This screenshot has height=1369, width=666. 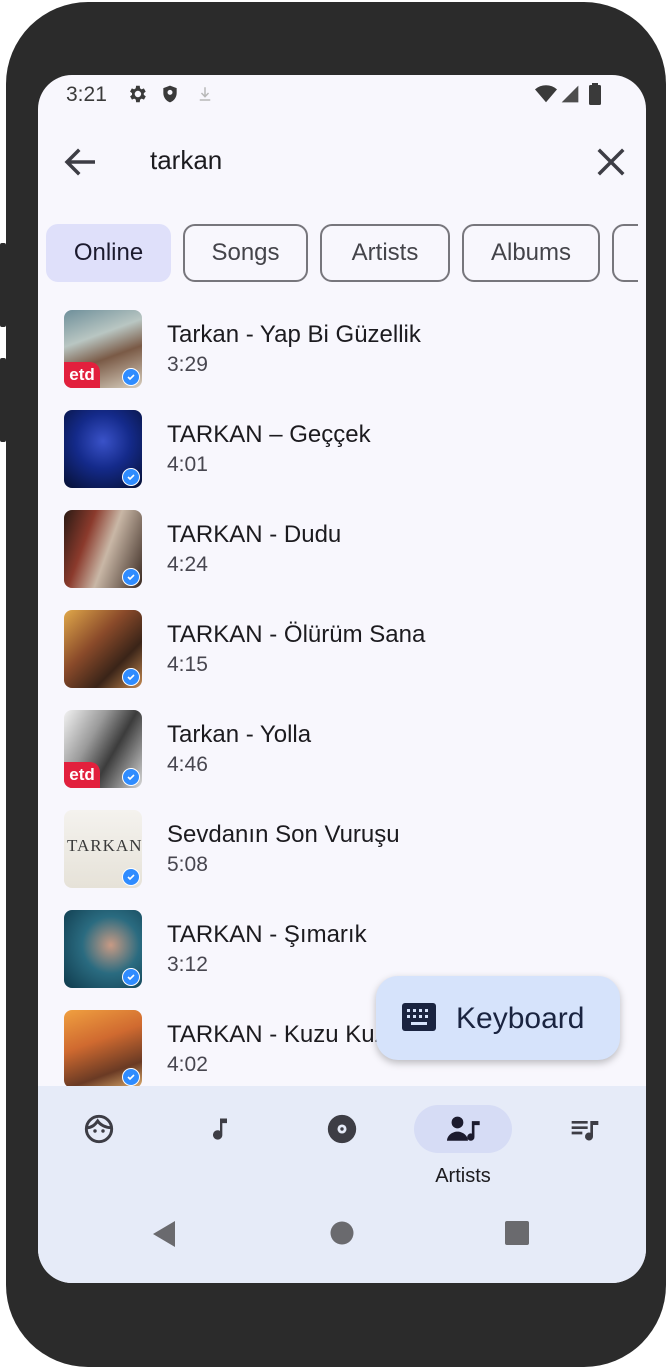 I want to click on chip-artists: Artists, so click(x=385, y=253).